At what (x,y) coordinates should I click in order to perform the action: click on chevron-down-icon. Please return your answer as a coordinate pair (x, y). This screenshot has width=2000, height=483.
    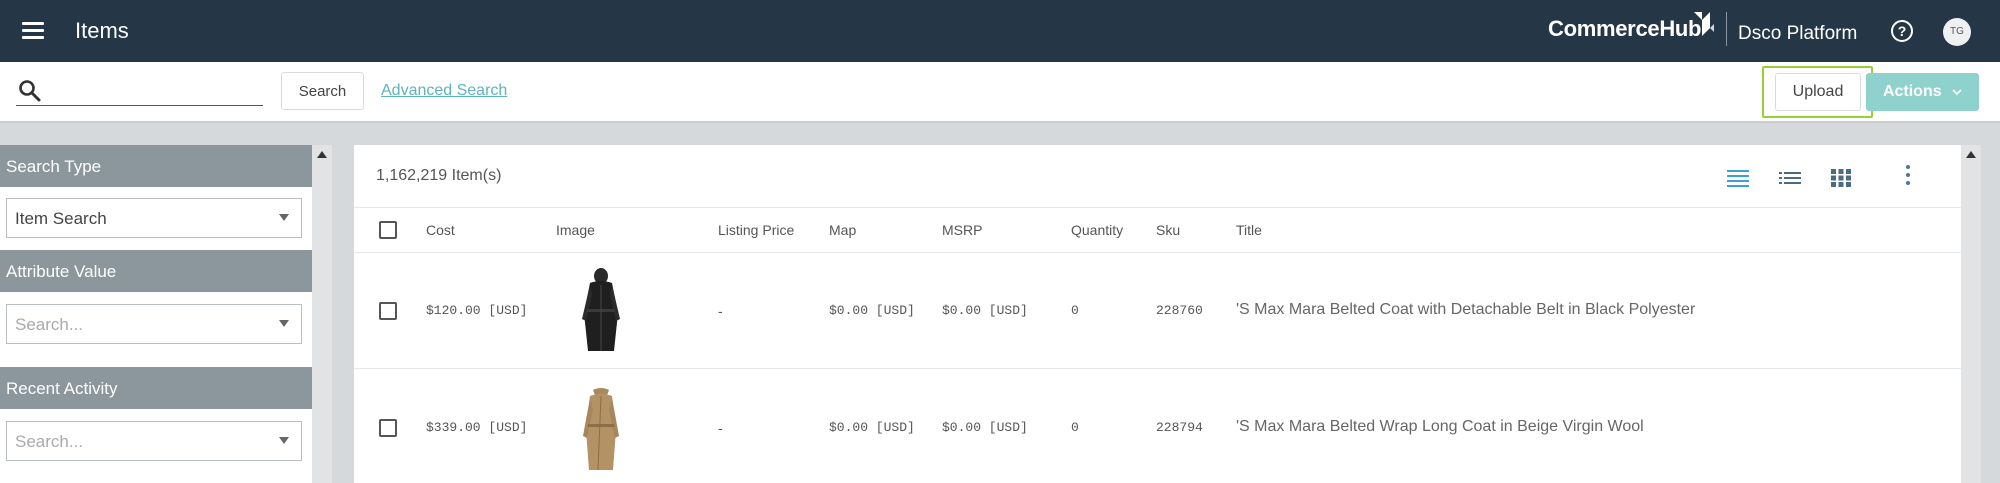
    Looking at the image, I should click on (1957, 92).